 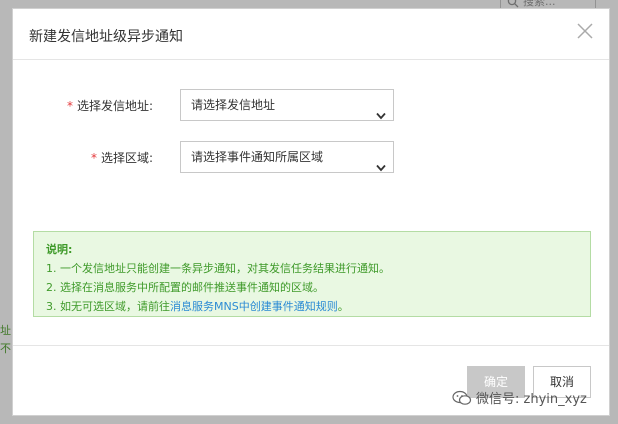 I want to click on dialog-header: 新建发信地址级异步通知, so click(x=311, y=34).